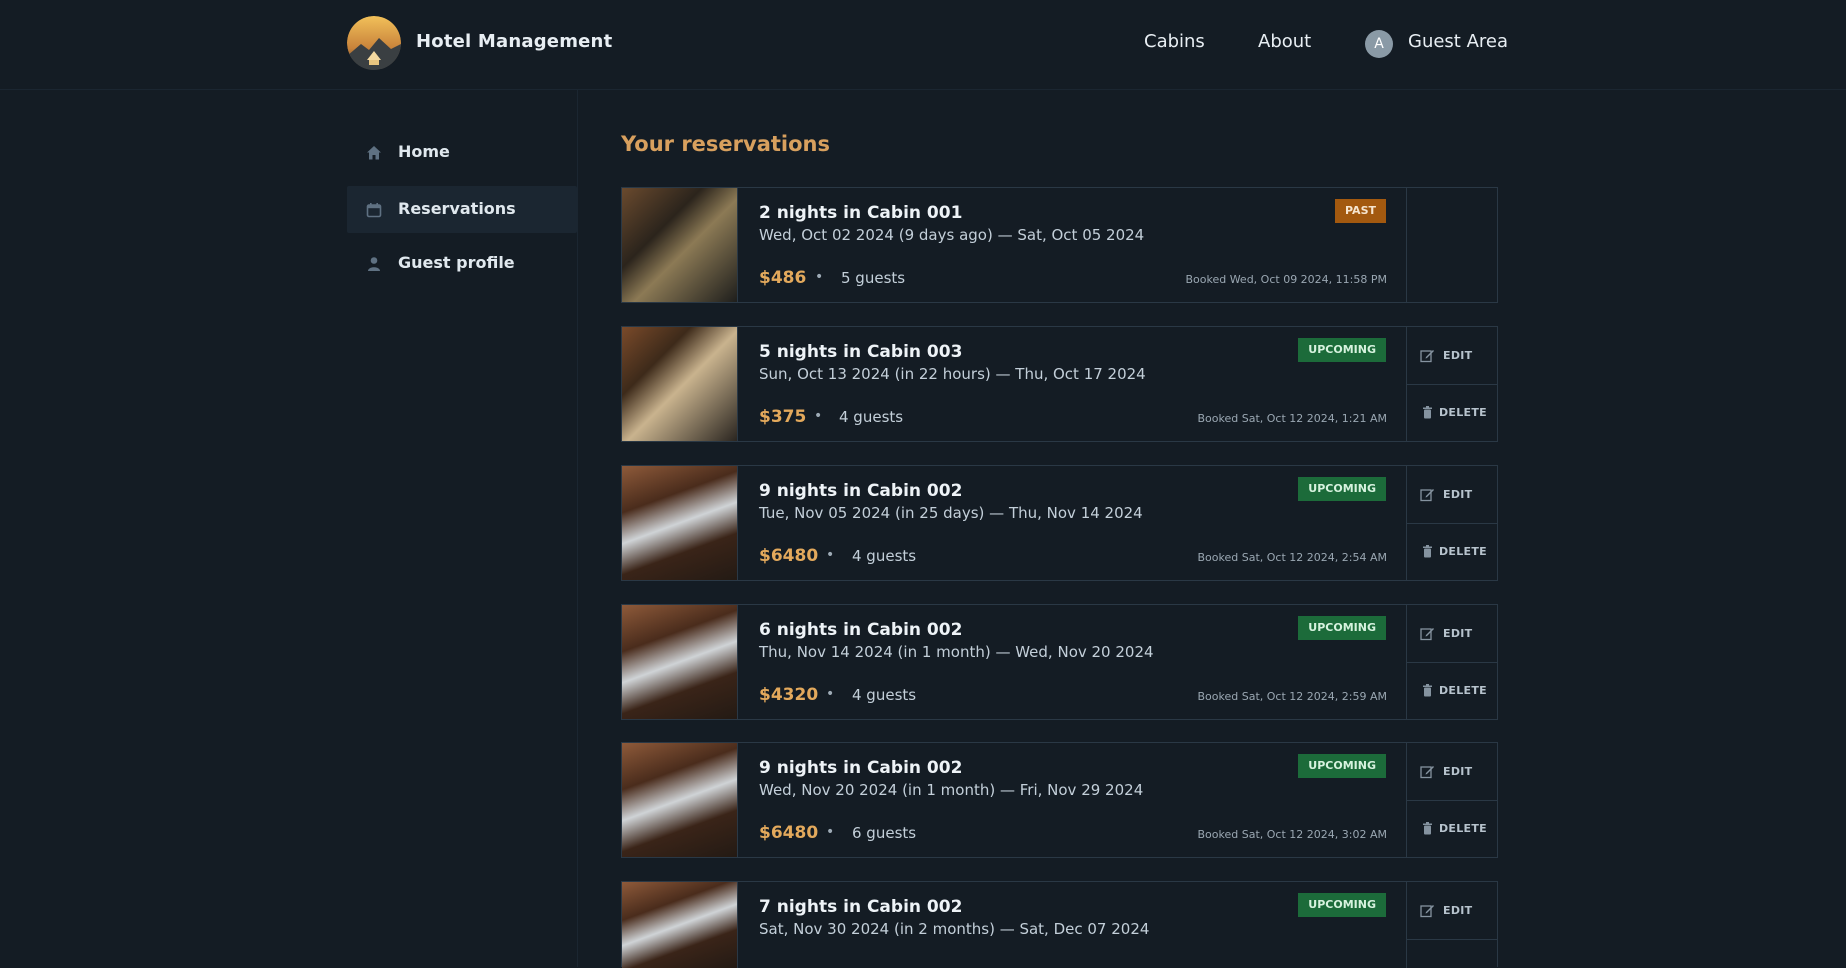 The width and height of the screenshot is (1846, 968). I want to click on booked-timestamp: Booked Sat, Oct 12 2024, 1:21 AM, so click(1292, 418).